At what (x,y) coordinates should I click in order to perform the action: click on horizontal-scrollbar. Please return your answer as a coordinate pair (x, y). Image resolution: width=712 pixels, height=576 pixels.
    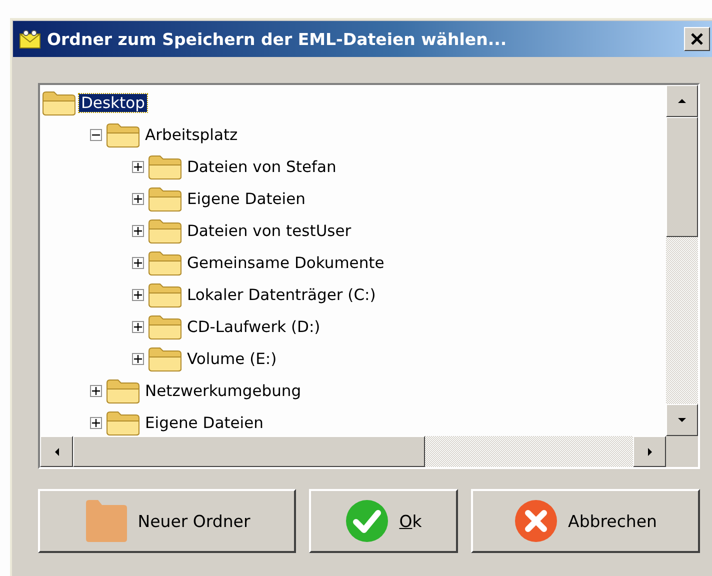
    Looking at the image, I should click on (353, 451).